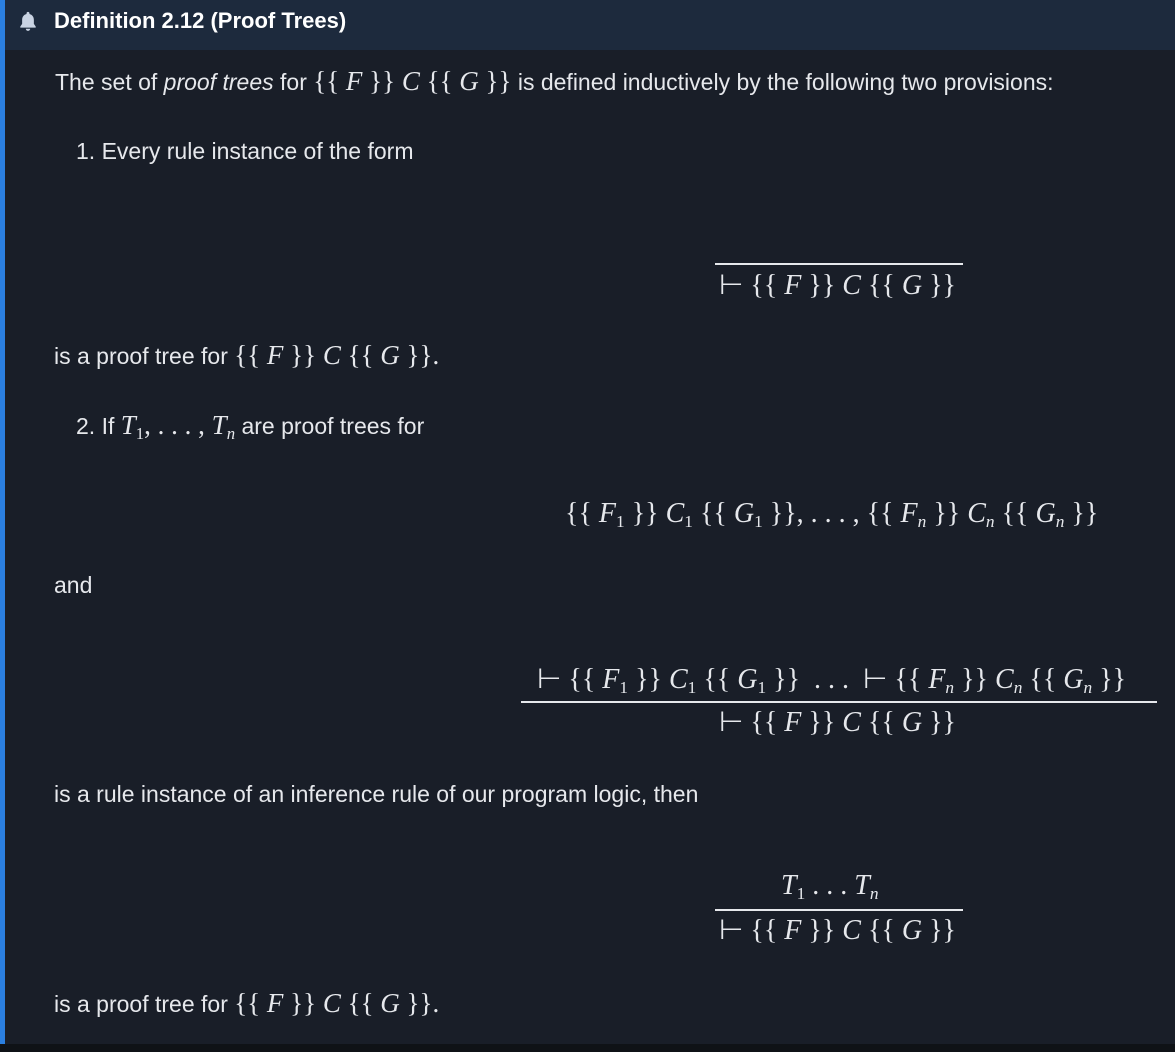 The image size is (1175, 1052). I want to click on final-text: is a proof tree for {{ F }} C {{ G }}., so click(247, 1003).